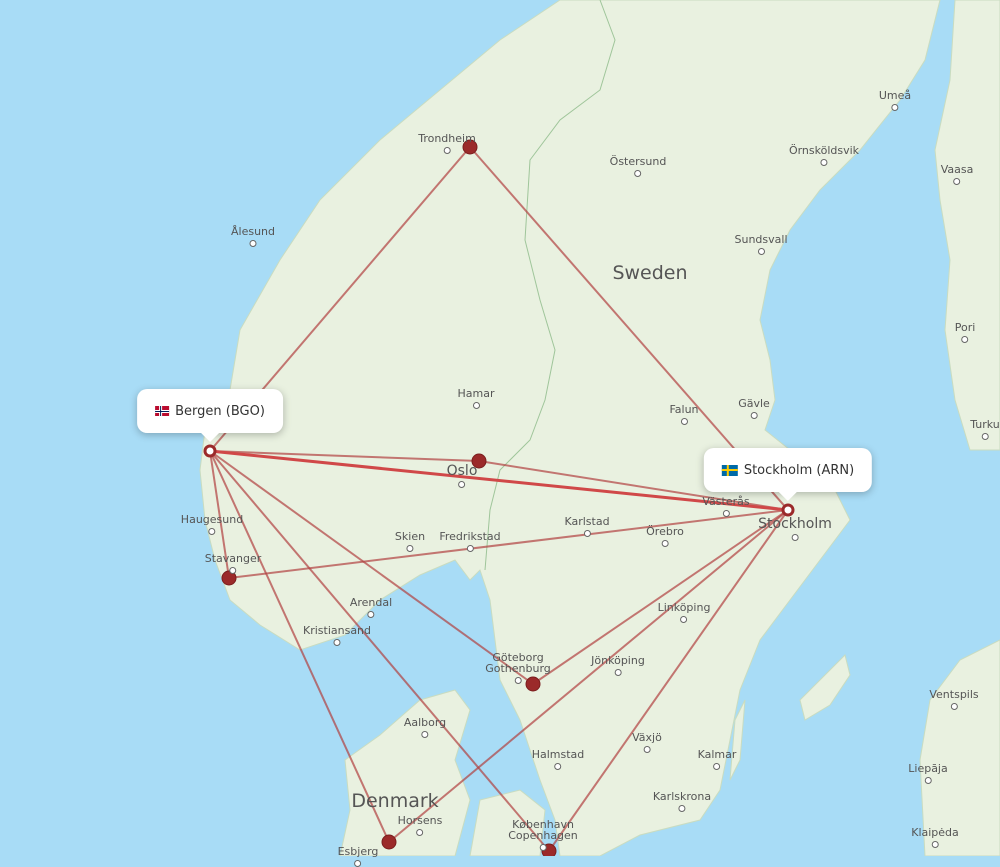  What do you see at coordinates (395, 801) in the screenshot?
I see `country-label: Denmark` at bounding box center [395, 801].